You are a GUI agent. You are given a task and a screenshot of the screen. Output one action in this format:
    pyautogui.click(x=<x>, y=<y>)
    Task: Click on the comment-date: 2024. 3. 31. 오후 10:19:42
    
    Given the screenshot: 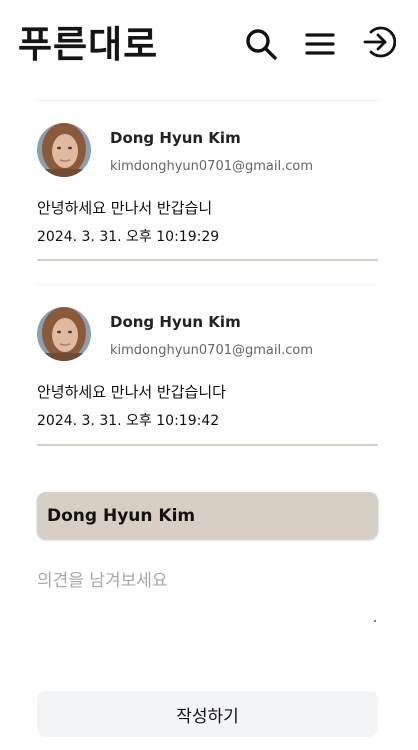 What is the action you would take?
    pyautogui.click(x=128, y=421)
    